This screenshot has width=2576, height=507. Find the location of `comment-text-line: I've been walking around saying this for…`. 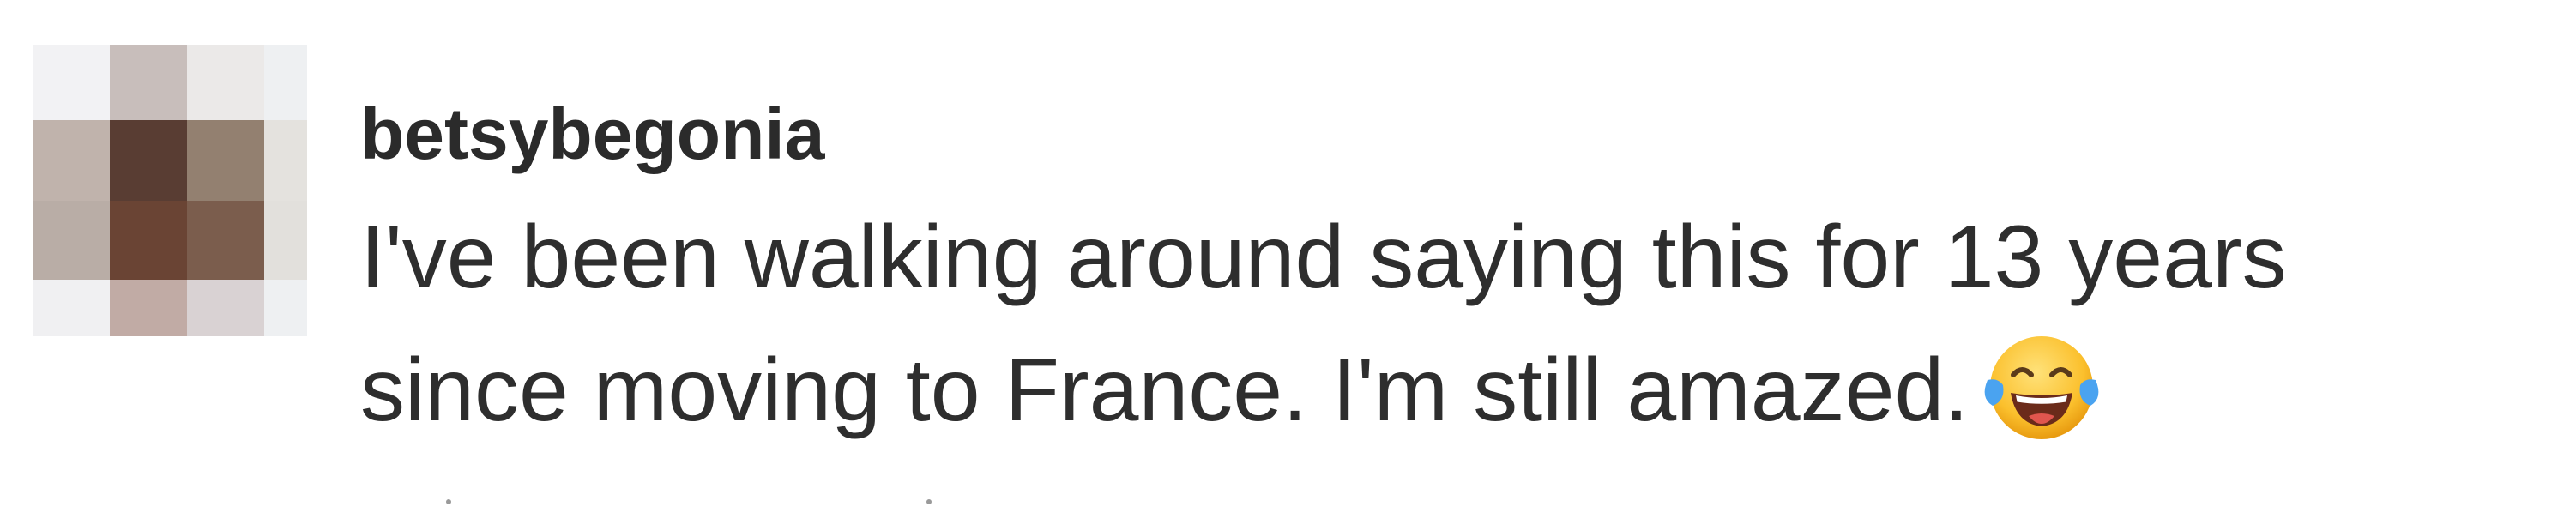

comment-text-line: I've been walking around saying this for… is located at coordinates (1323, 257).